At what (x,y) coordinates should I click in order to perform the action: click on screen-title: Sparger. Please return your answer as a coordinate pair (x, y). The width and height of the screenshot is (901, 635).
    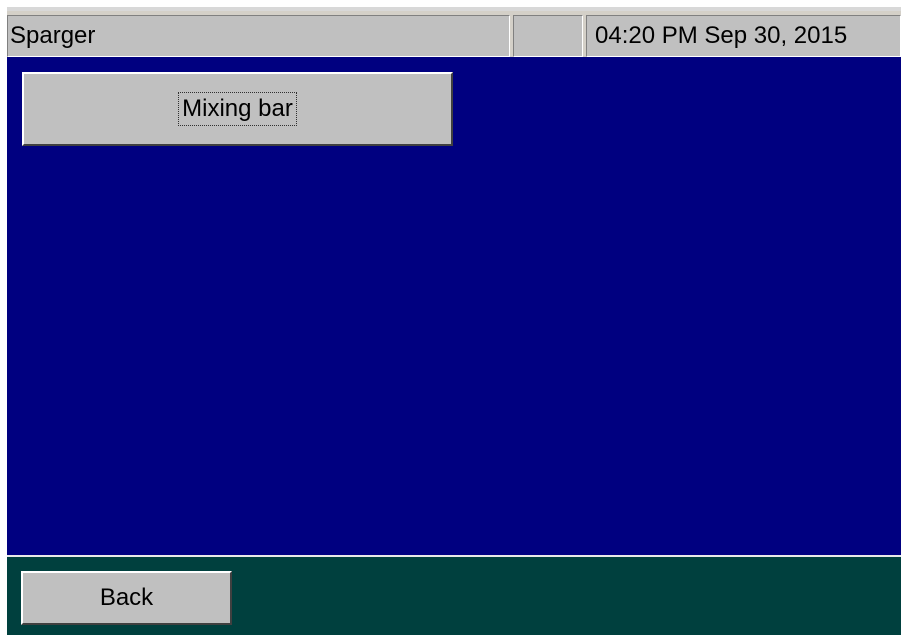
    Looking at the image, I should click on (258, 36).